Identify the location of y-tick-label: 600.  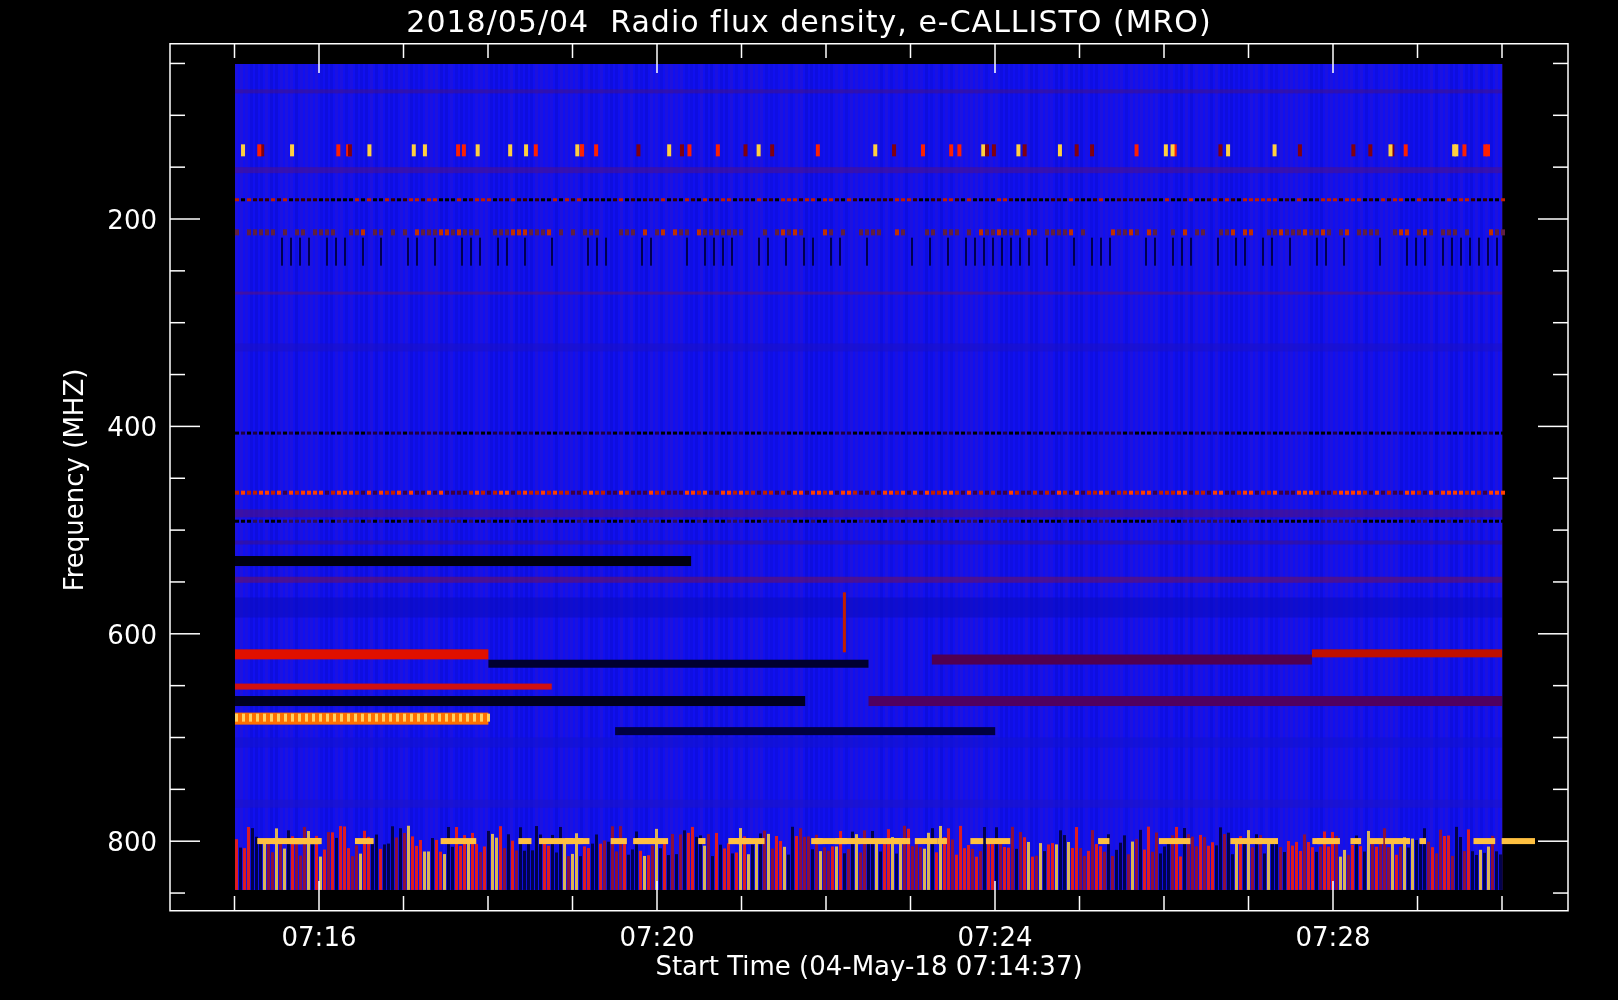
(132, 634).